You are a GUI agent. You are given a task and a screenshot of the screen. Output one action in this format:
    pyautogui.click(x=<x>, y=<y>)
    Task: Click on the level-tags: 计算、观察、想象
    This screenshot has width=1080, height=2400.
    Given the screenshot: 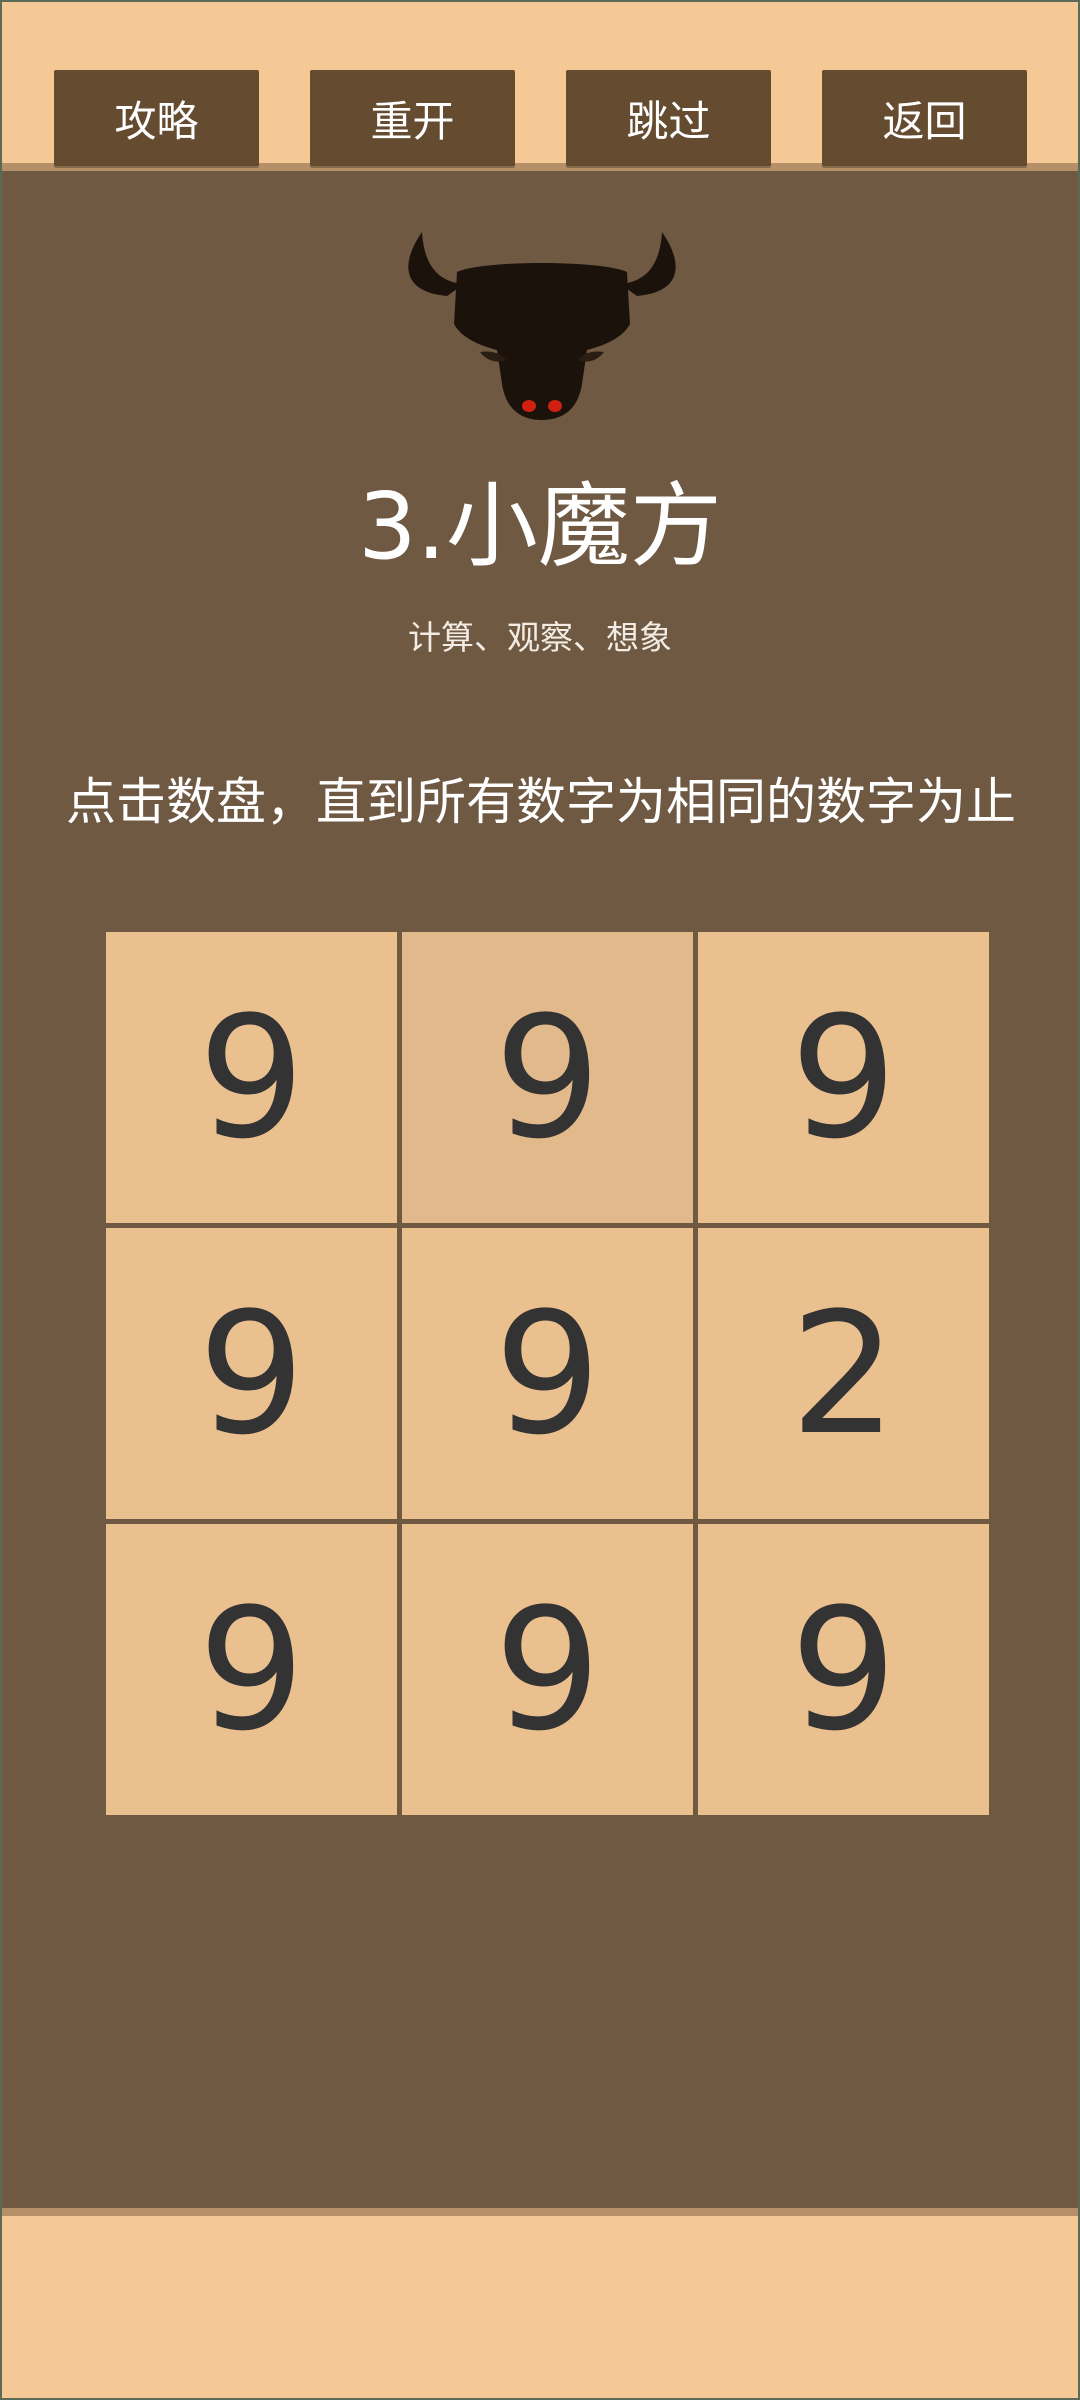 What is the action you would take?
    pyautogui.click(x=540, y=637)
    